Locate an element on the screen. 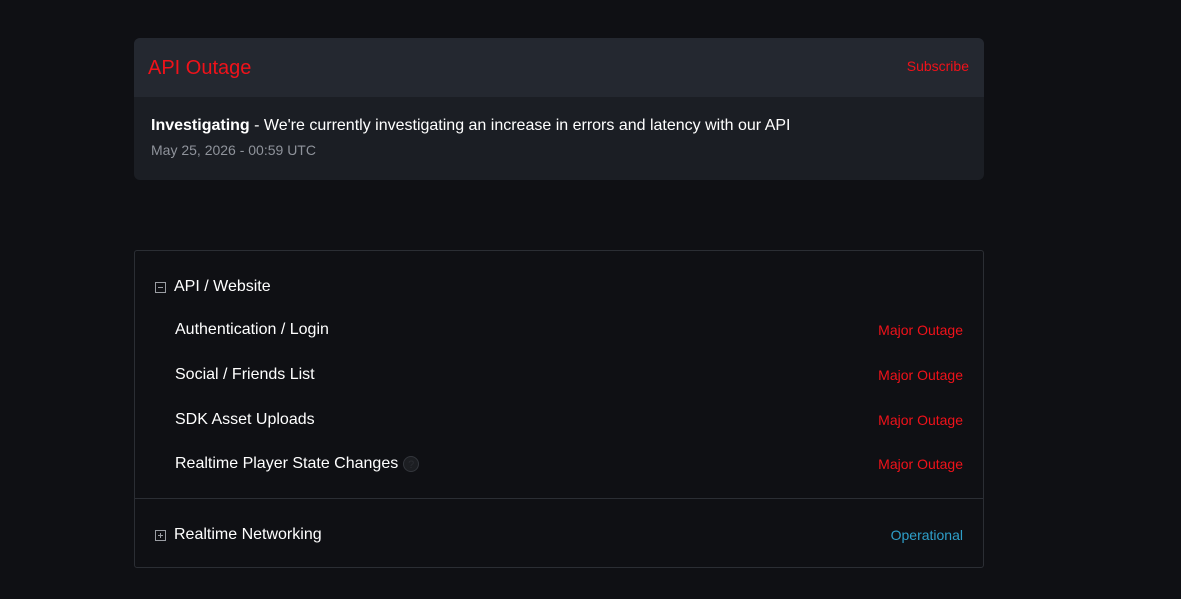 The height and width of the screenshot is (599, 1181). group-status: Operational is located at coordinates (926, 535).